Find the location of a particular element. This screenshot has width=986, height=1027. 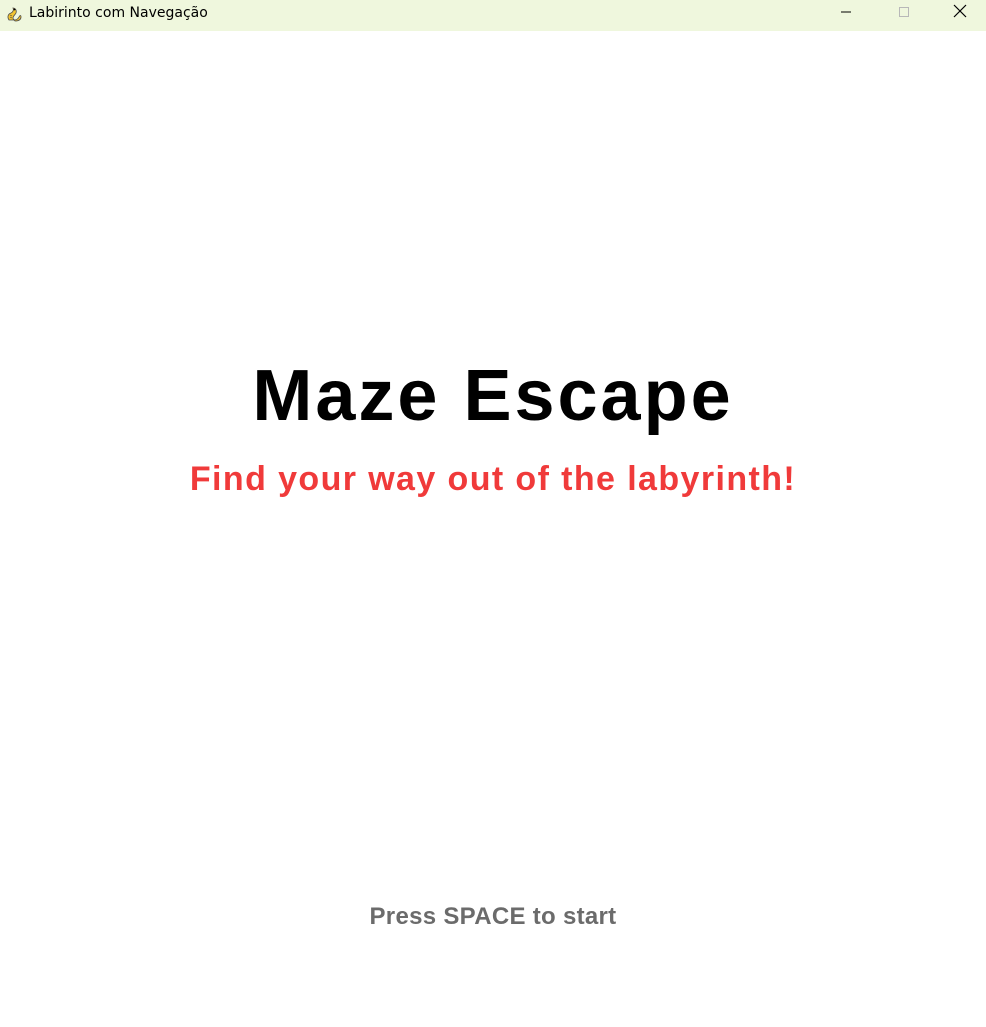

minimize-button is located at coordinates (846, 13).